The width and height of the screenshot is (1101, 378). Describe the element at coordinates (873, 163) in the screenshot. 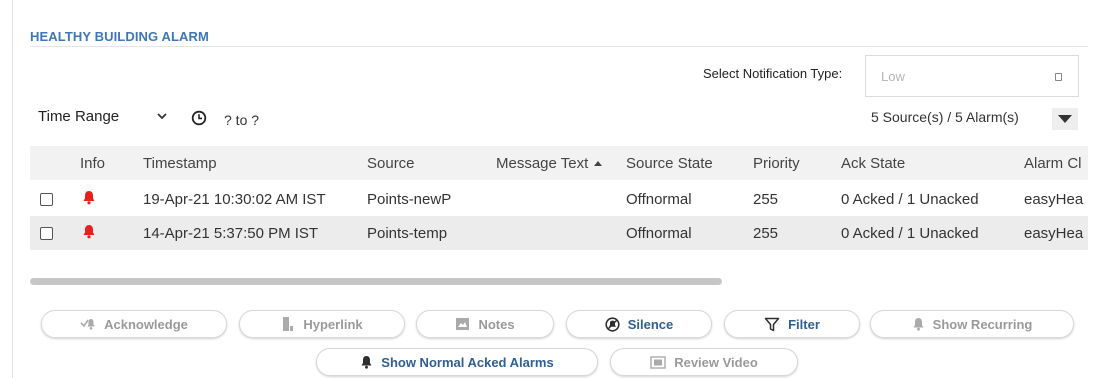

I see `header-ack-state: Ack State` at that location.